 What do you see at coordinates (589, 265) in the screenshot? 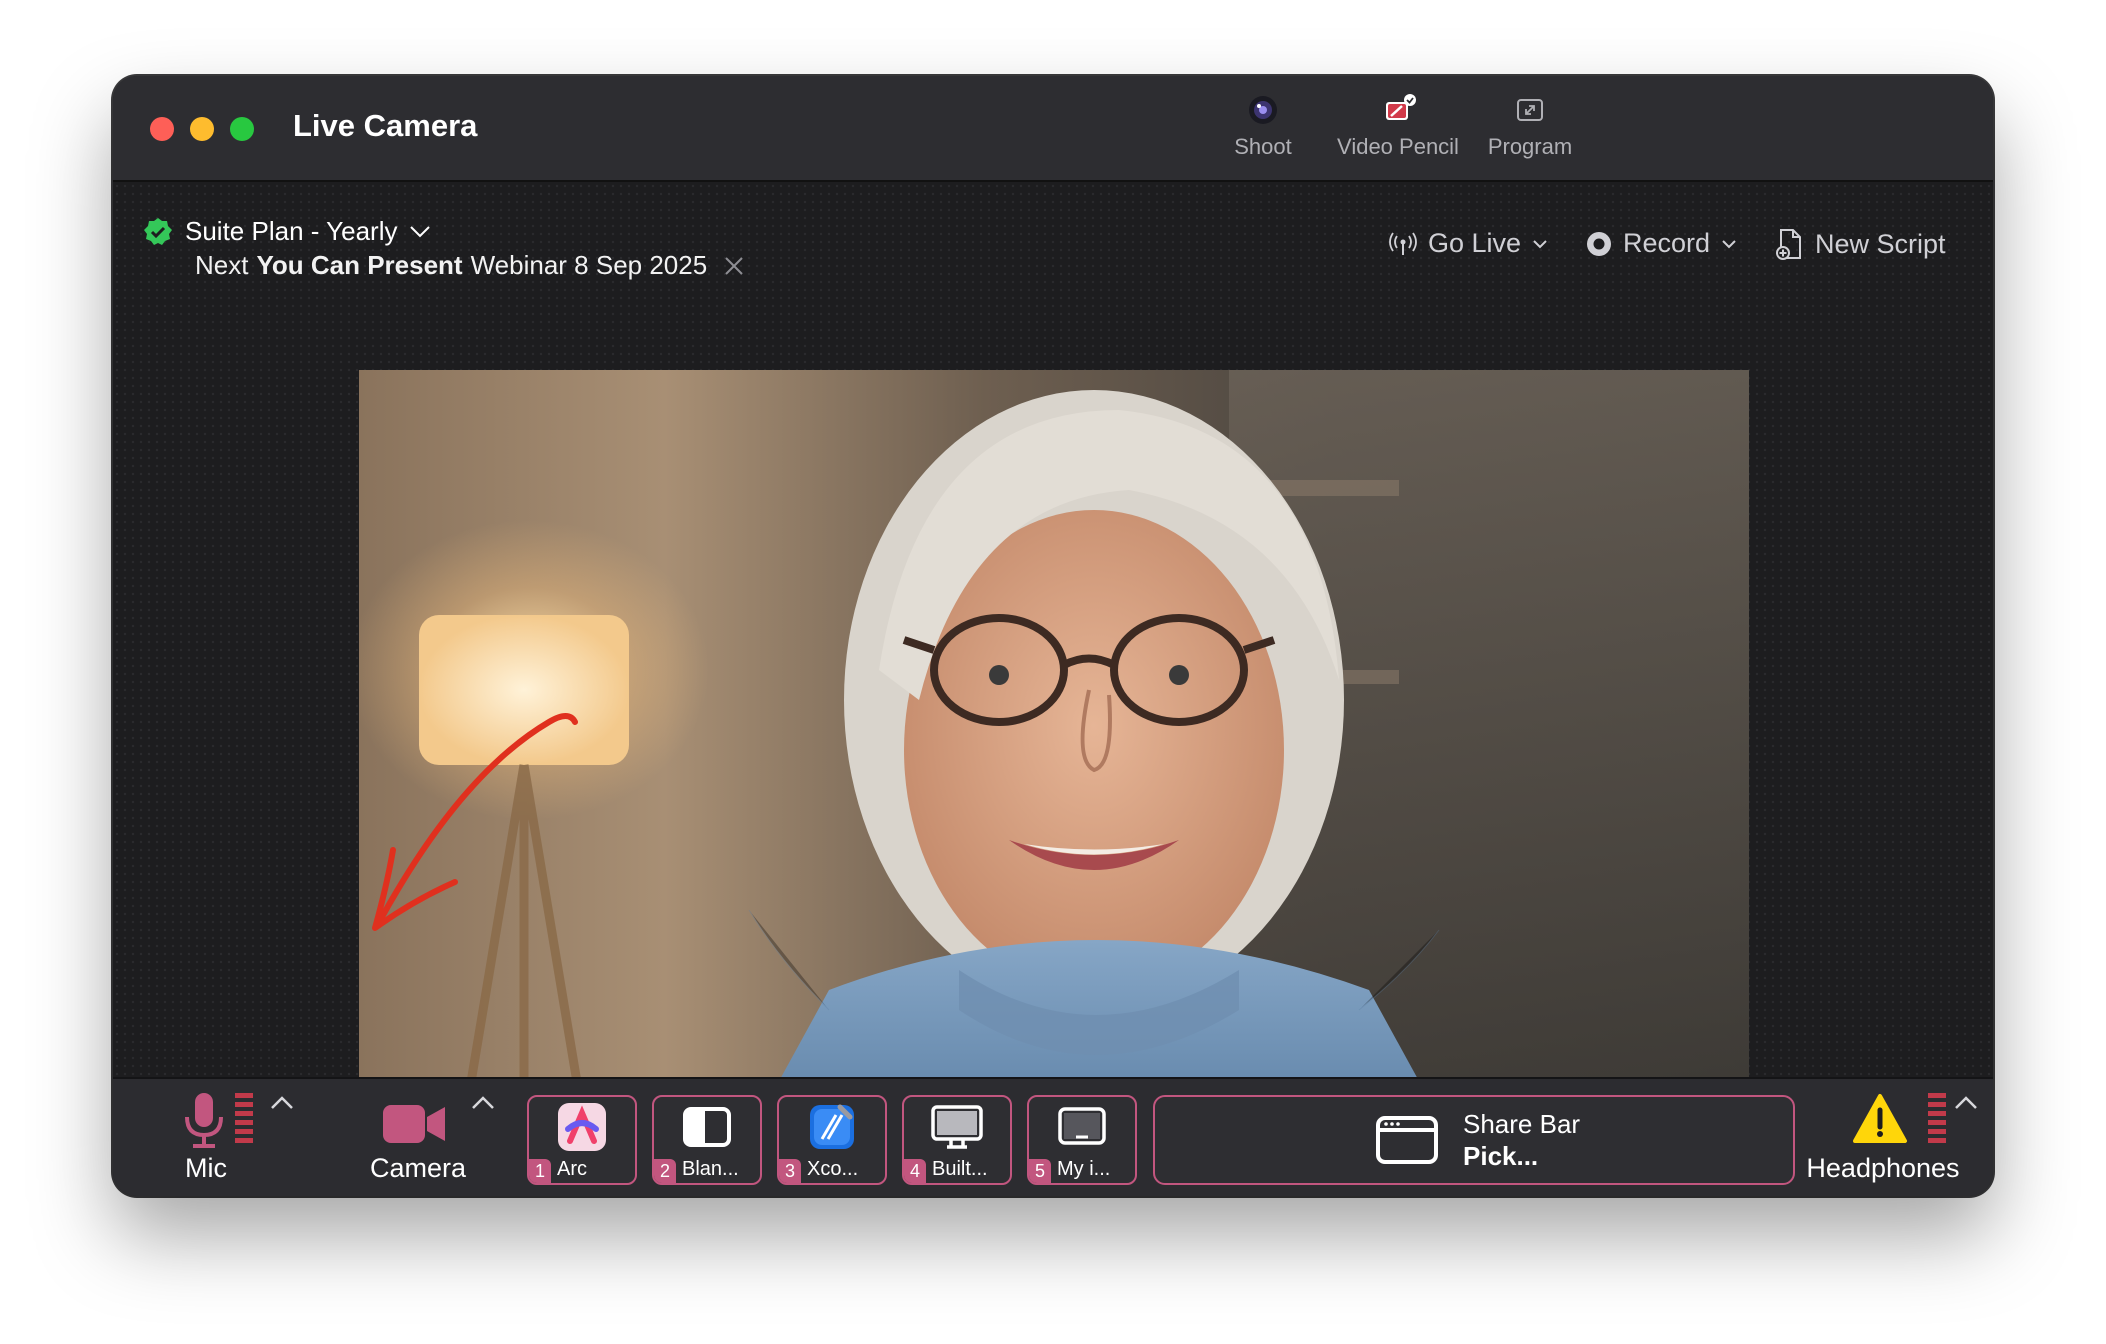
I see `next-event-date: Webinar 8 Sep 2025` at bounding box center [589, 265].